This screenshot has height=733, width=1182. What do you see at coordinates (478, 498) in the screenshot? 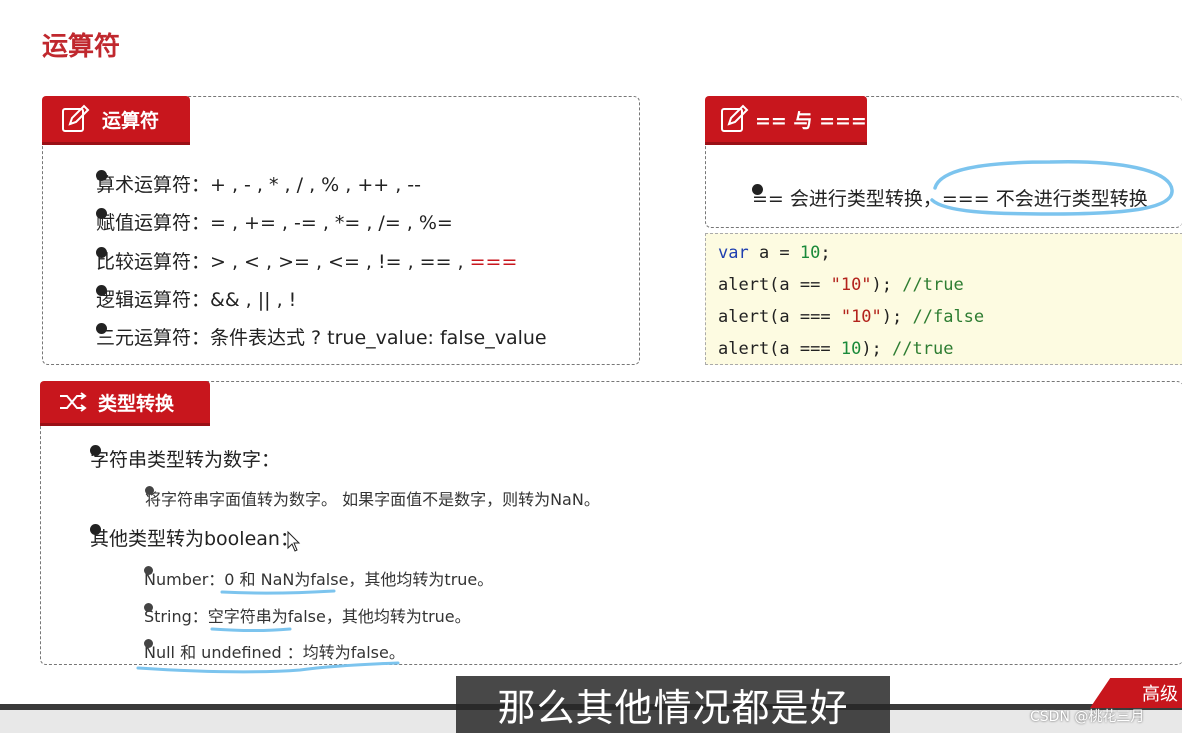
I see `list-item: 将字符串字面值转为数字。 如果字面值不是数字，则转为NaN。` at bounding box center [478, 498].